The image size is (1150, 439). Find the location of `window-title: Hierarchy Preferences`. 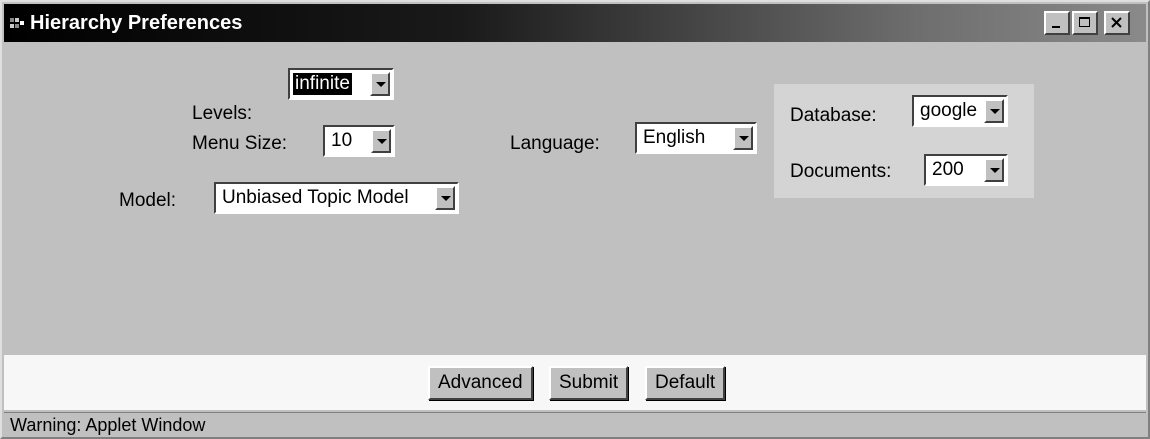

window-title: Hierarchy Preferences is located at coordinates (136, 23).